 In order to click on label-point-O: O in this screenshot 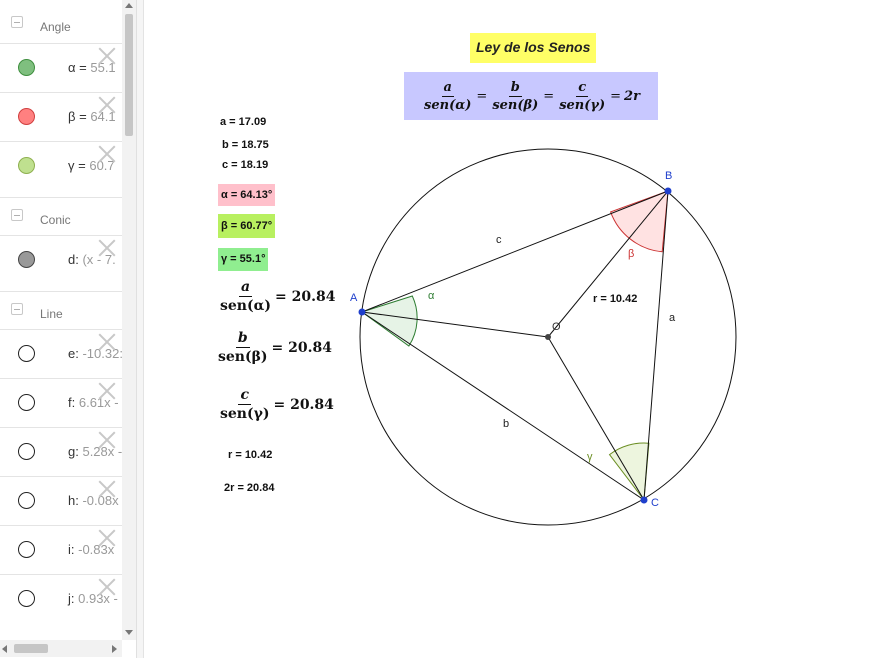, I will do `click(556, 327)`.